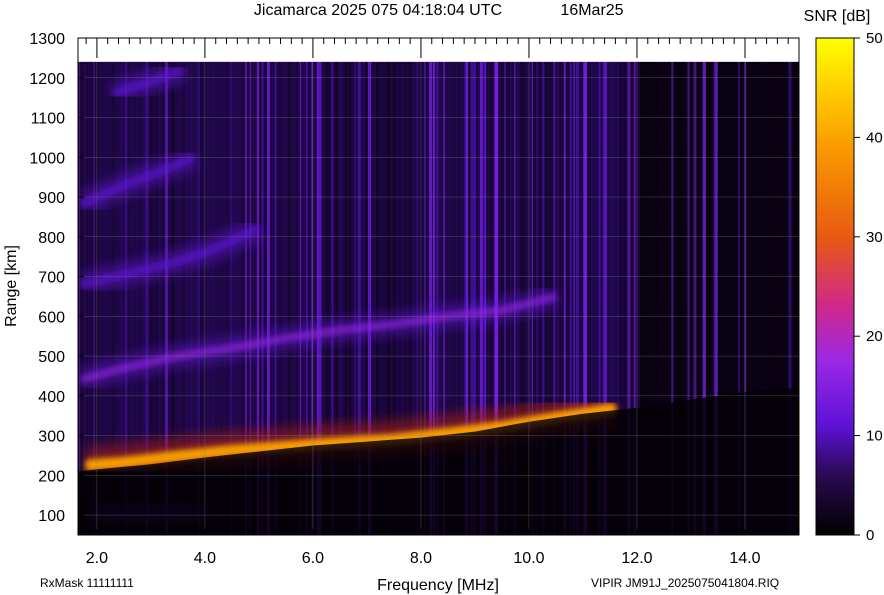  I want to click on y-tick-label: 900, so click(51, 198).